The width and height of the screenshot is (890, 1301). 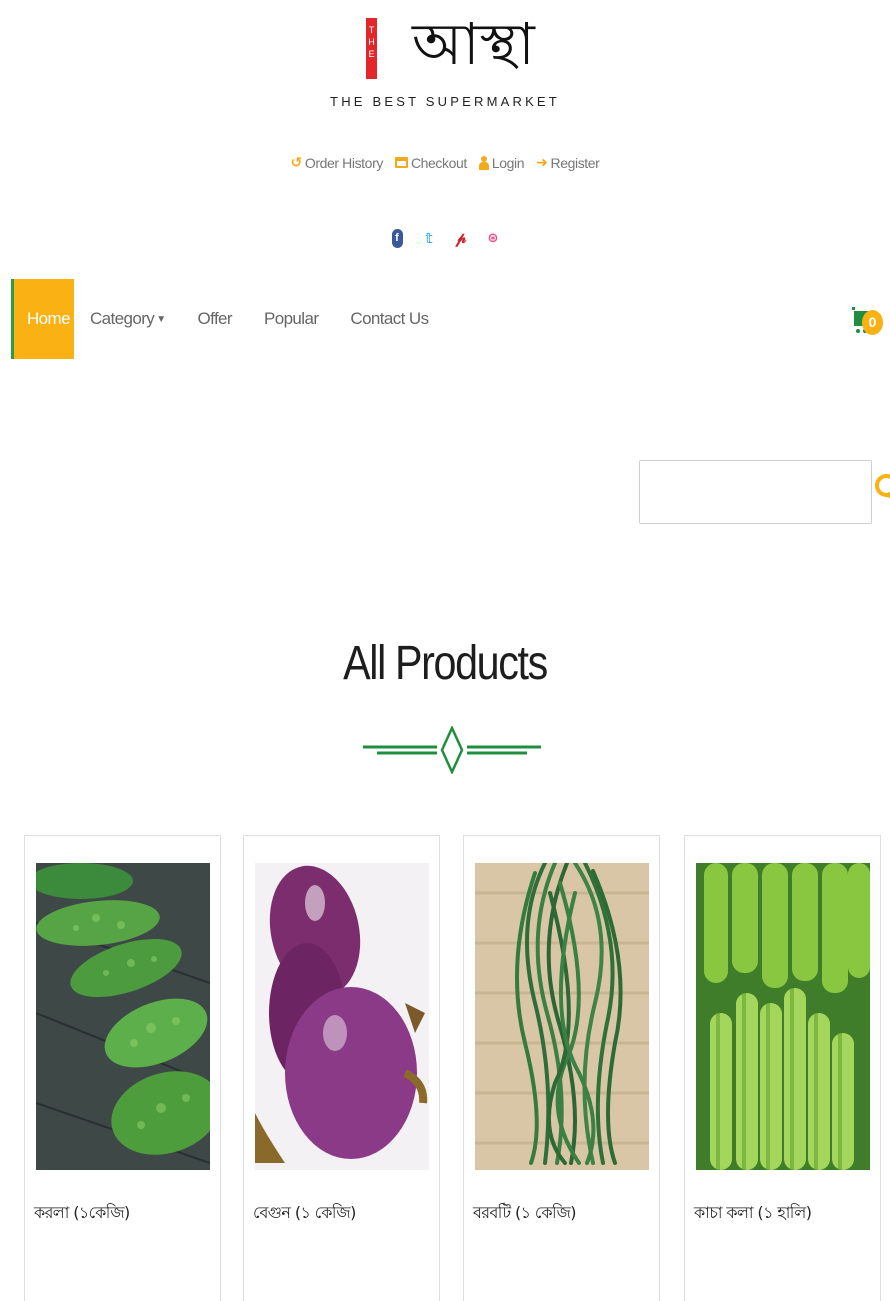 I want to click on cart-button: 0, so click(x=867, y=320).